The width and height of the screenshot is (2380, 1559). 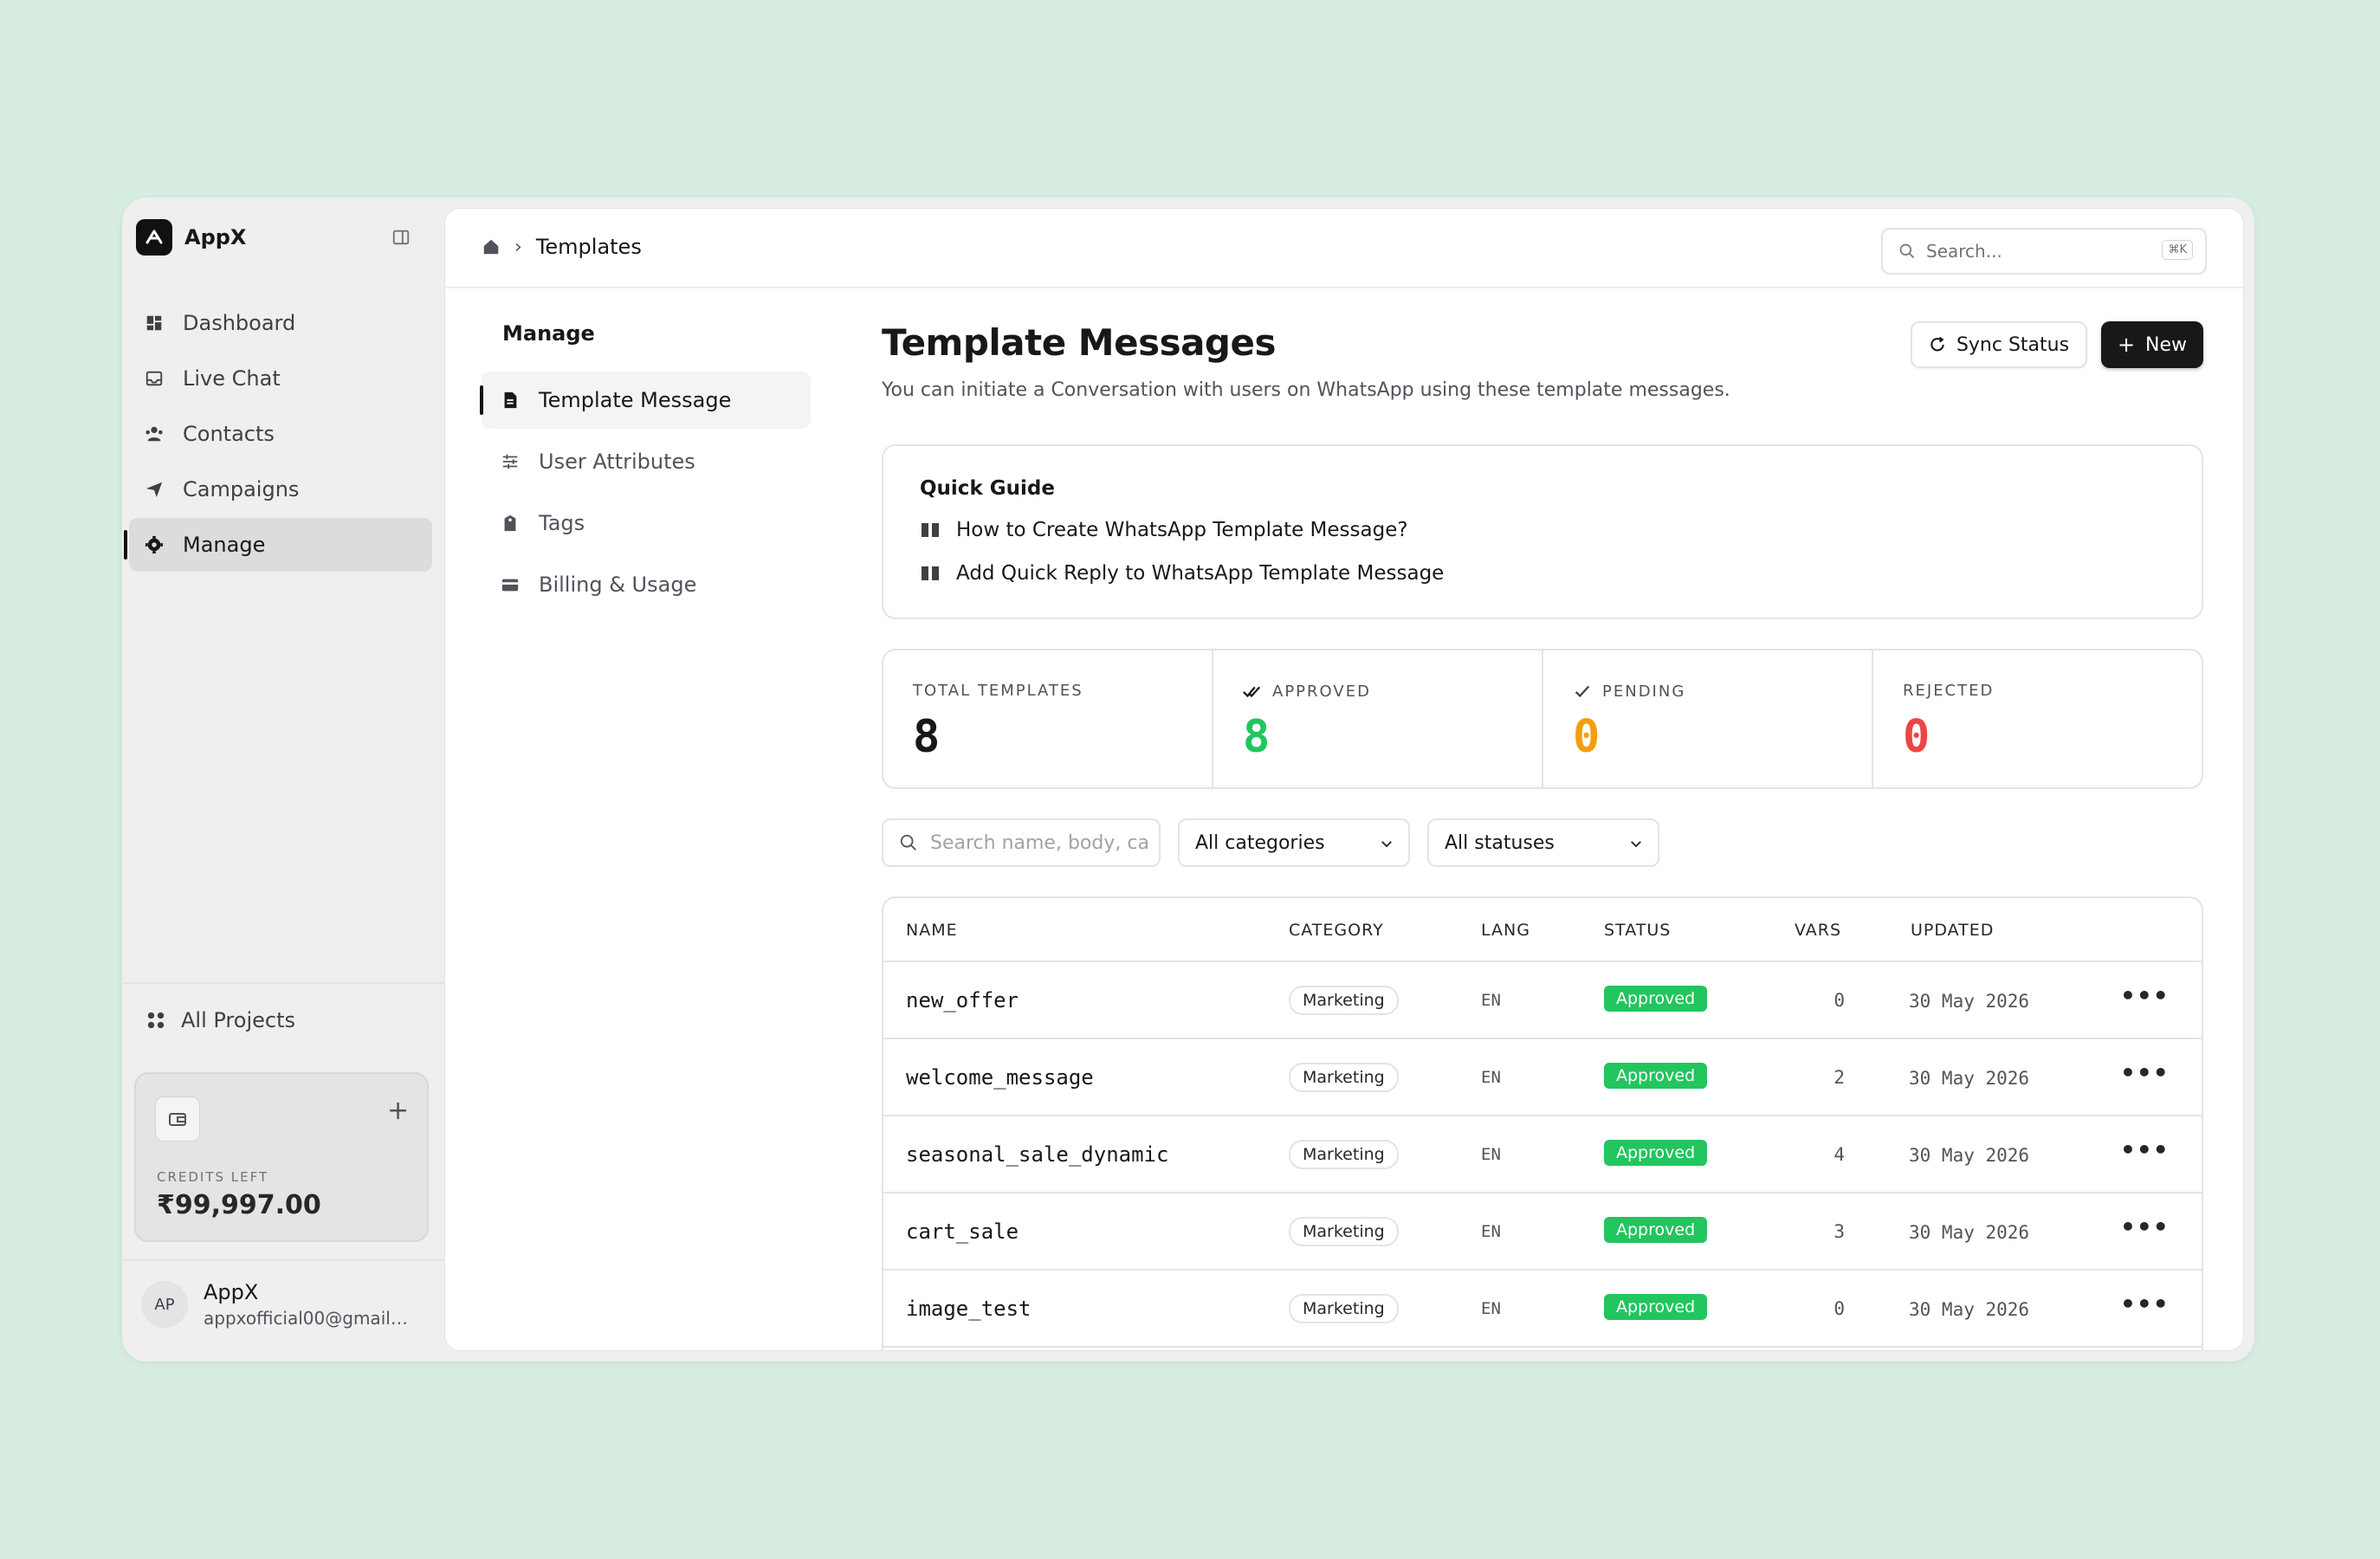 What do you see at coordinates (229, 434) in the screenshot?
I see `sidebar-item-label: Contacts` at bounding box center [229, 434].